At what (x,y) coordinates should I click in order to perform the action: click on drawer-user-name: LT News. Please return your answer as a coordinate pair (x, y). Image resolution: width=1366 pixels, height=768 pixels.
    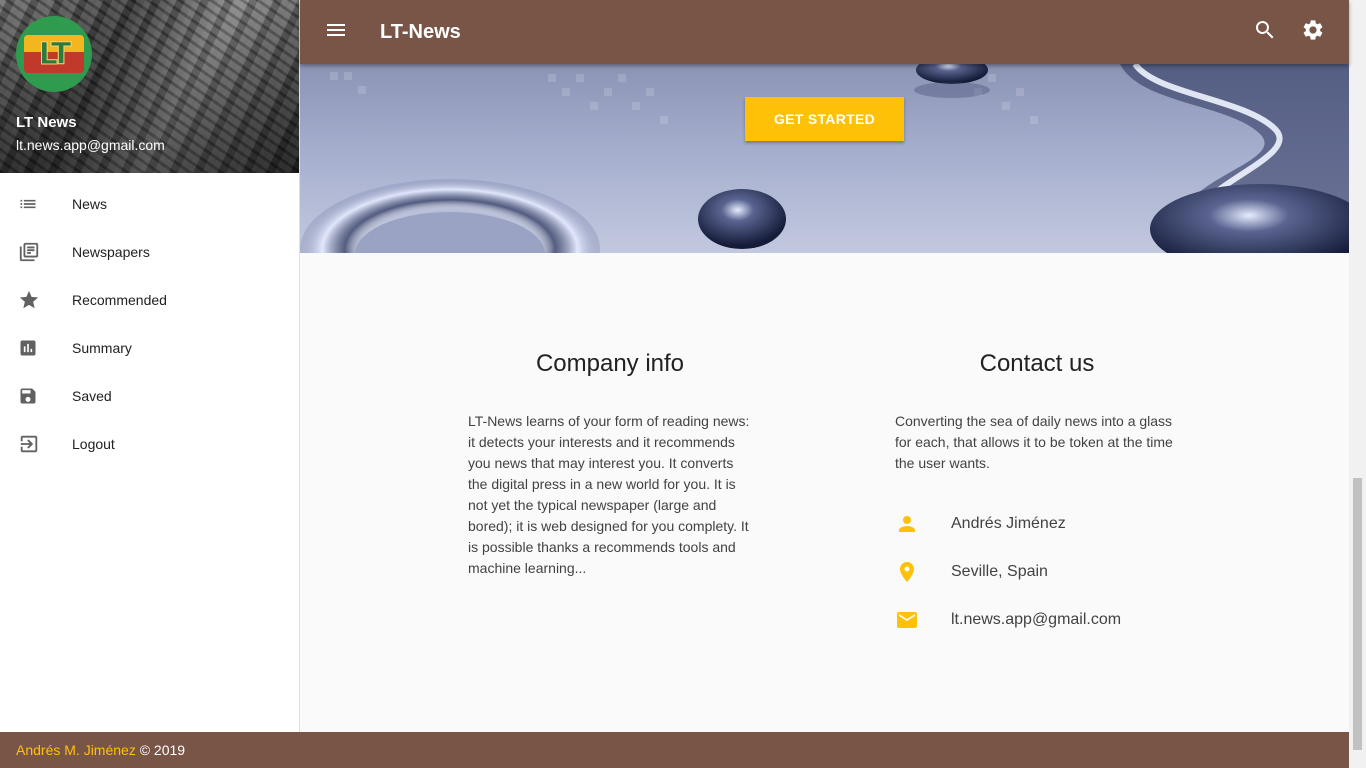
    Looking at the image, I should click on (46, 122).